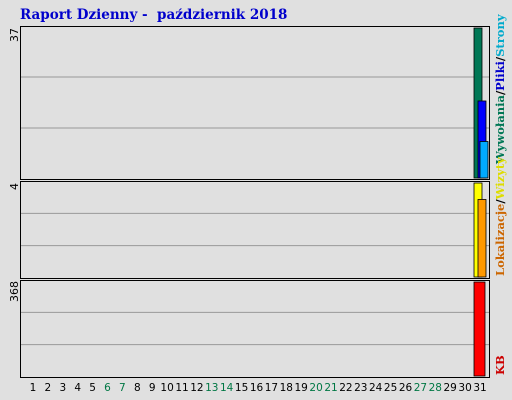  I want to click on x-tick-label-day-16: 16, so click(257, 388).